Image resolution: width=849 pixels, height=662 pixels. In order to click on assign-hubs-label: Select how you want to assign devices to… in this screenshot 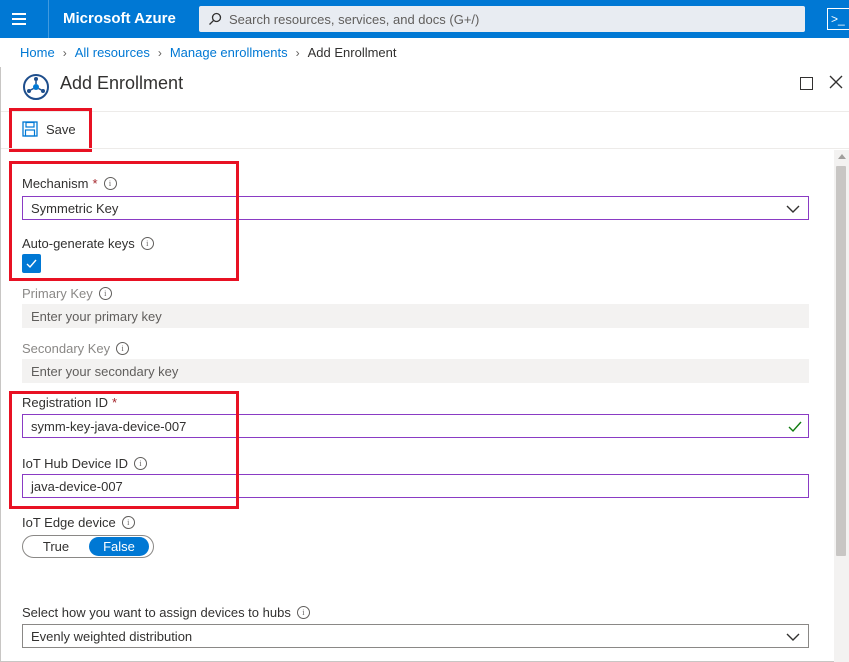, I will do `click(166, 612)`.